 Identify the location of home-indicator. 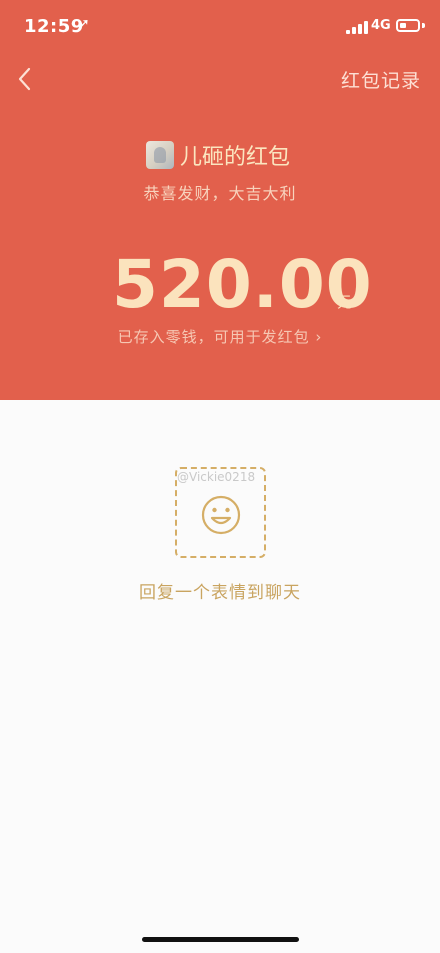
(220, 939).